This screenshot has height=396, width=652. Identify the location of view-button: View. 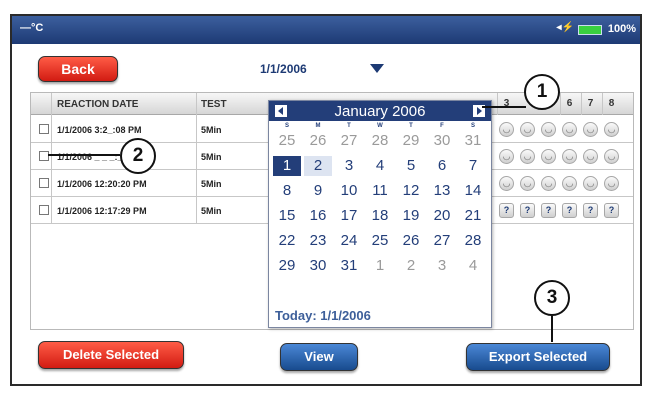
(319, 357).